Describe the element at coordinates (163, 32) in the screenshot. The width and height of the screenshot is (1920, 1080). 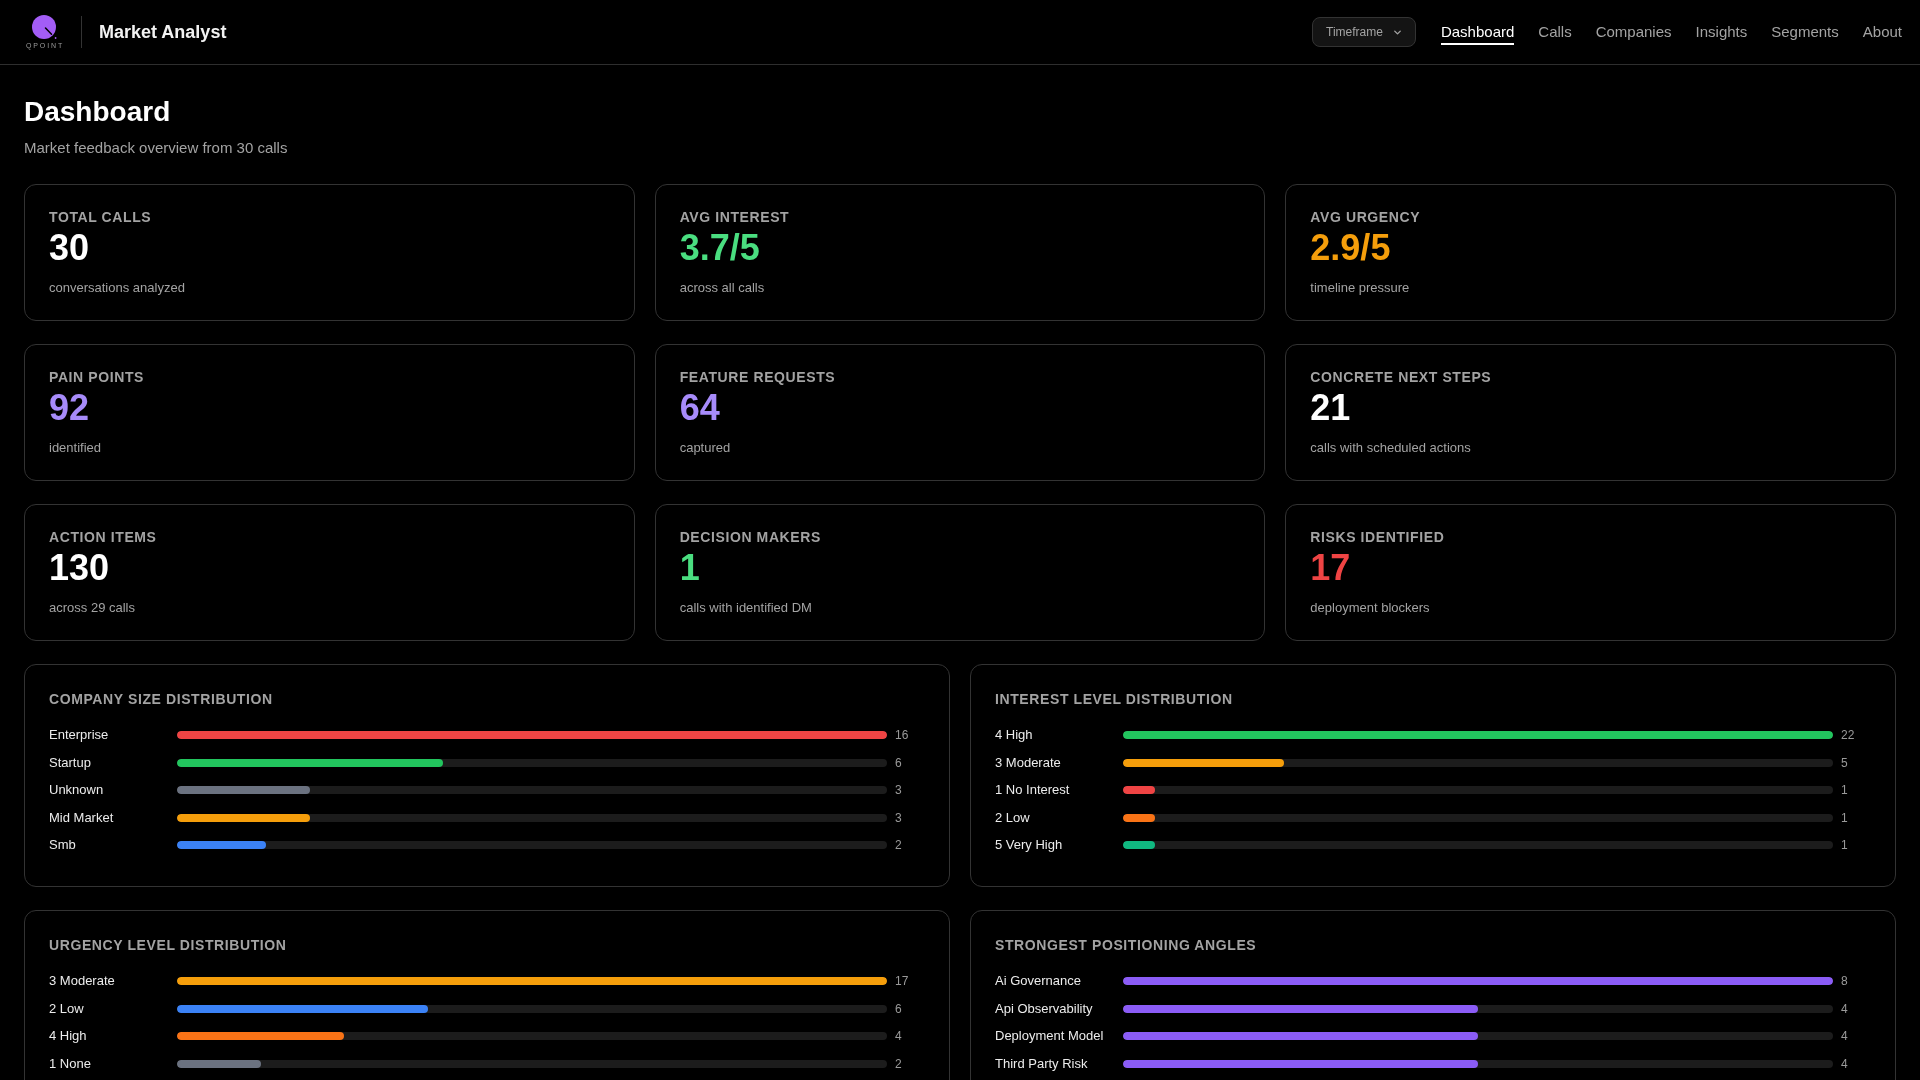
I see `app-title: Market Analyst` at that location.